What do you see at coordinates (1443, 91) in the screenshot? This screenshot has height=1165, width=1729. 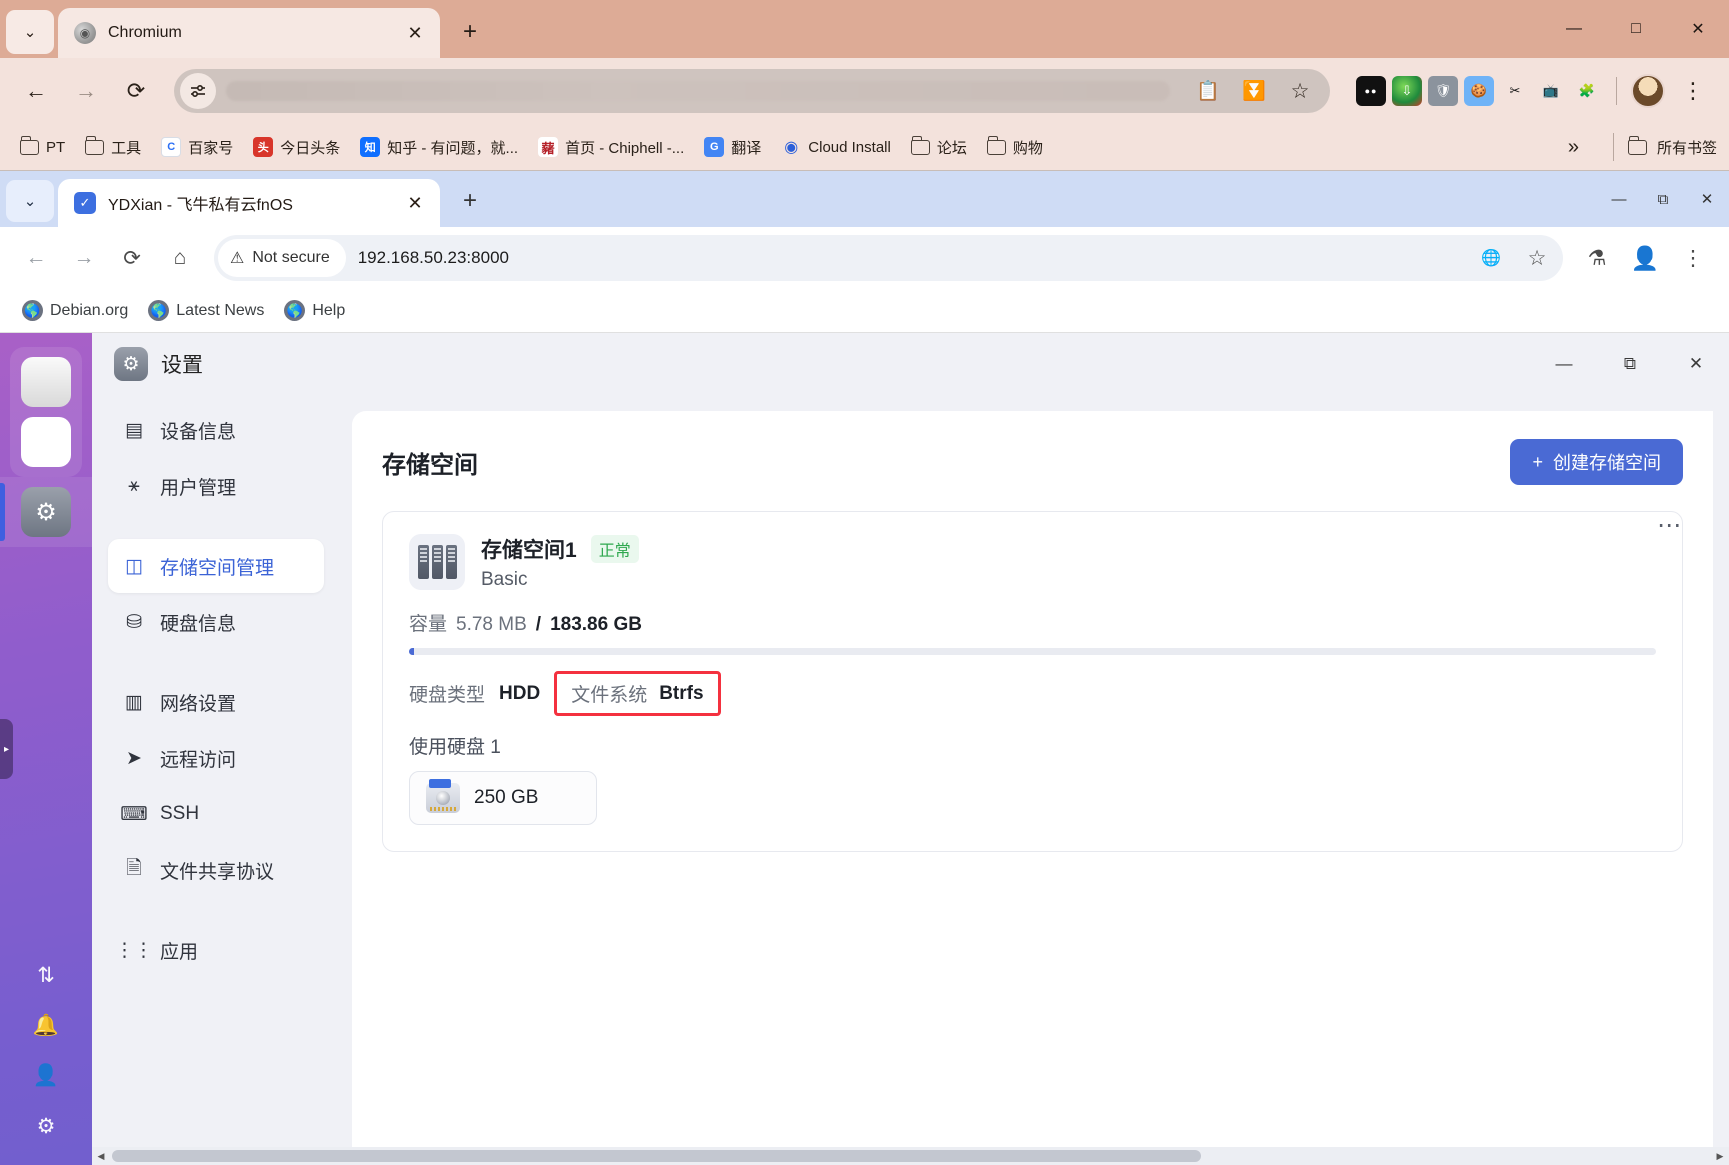 I see `bitwarden-extension-icon: 🛡` at bounding box center [1443, 91].